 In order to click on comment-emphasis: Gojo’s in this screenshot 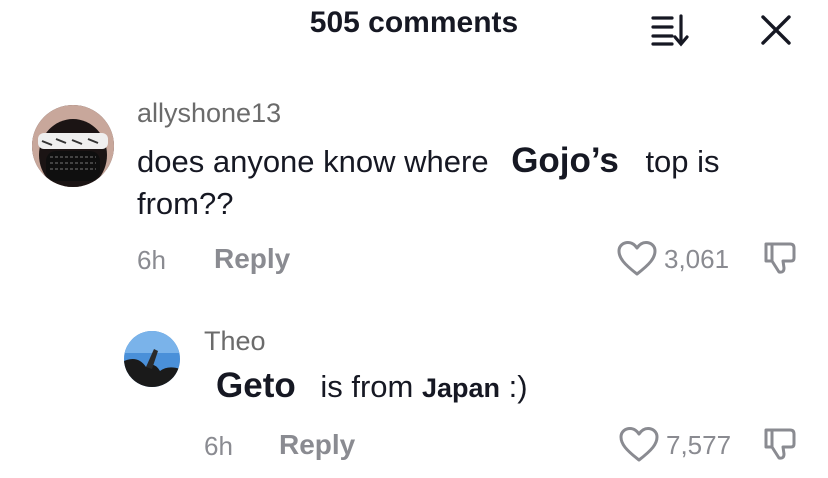, I will do `click(565, 160)`.